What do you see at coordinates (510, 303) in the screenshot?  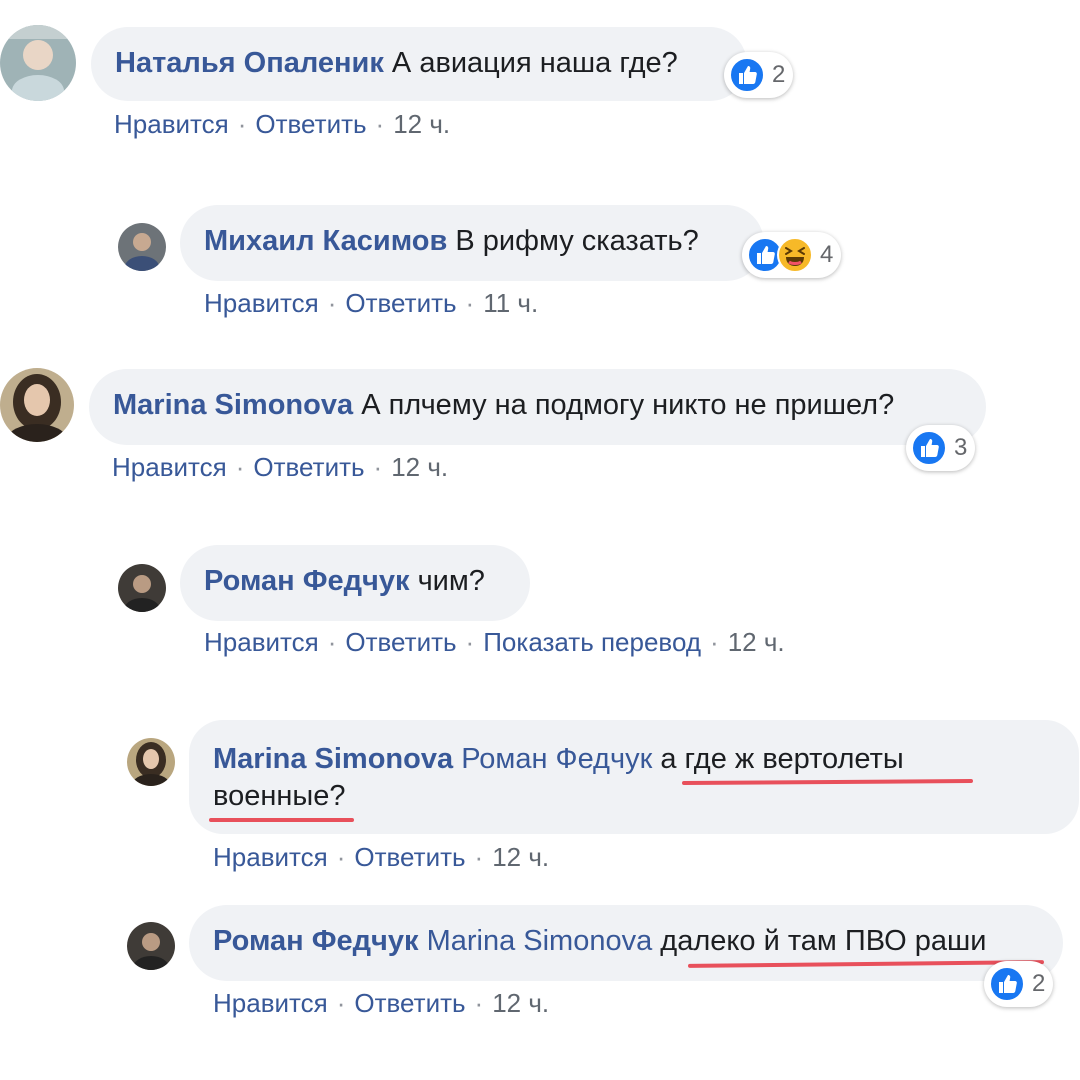 I see `timestamp: 11 ч.` at bounding box center [510, 303].